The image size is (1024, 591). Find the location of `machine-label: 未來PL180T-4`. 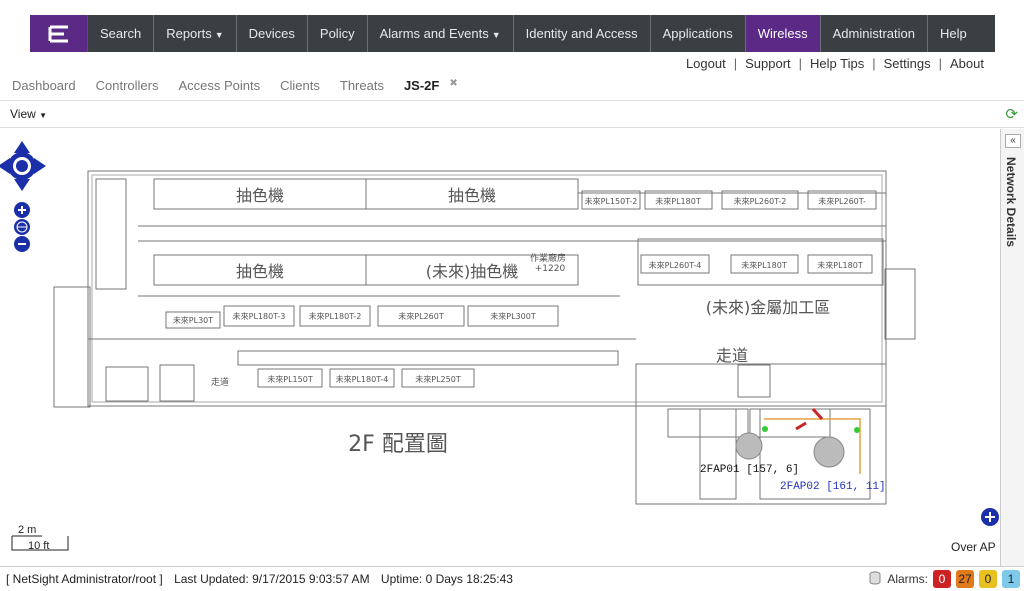

machine-label: 未來PL180T-4 is located at coordinates (362, 379).